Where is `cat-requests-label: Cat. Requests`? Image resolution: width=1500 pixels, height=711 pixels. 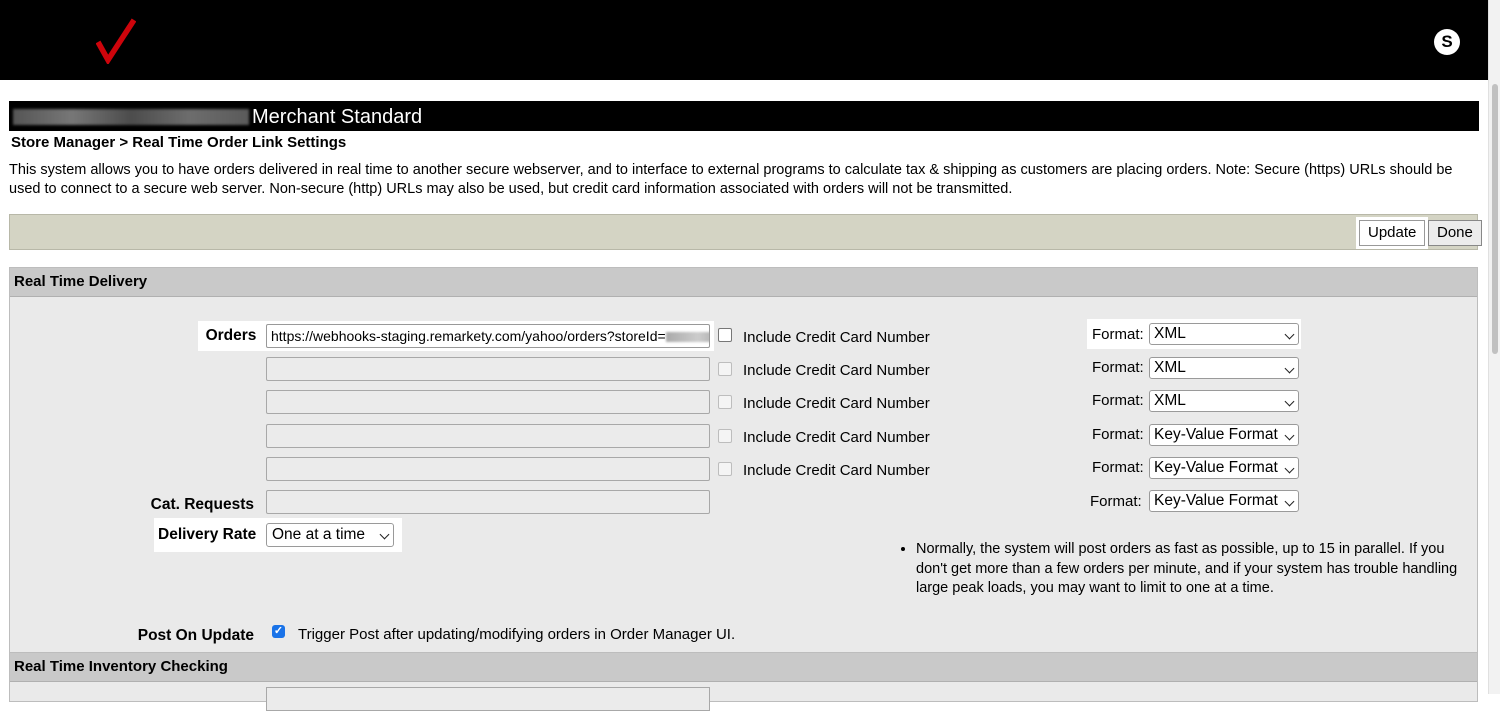
cat-requests-label: Cat. Requests is located at coordinates (202, 504).